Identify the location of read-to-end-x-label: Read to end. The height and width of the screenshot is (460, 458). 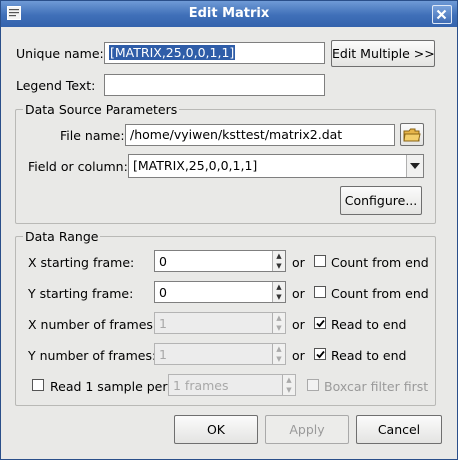
(369, 324).